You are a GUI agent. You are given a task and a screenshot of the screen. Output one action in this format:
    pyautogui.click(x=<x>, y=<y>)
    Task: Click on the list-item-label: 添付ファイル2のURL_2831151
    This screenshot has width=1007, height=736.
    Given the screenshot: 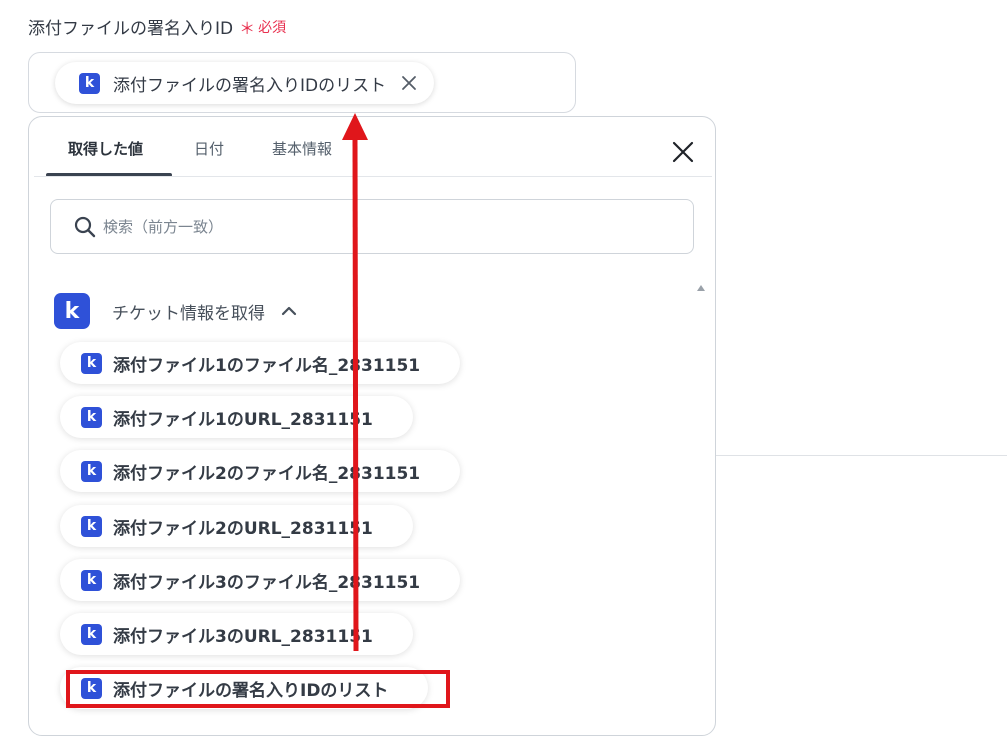 What is the action you would take?
    pyautogui.click(x=243, y=528)
    